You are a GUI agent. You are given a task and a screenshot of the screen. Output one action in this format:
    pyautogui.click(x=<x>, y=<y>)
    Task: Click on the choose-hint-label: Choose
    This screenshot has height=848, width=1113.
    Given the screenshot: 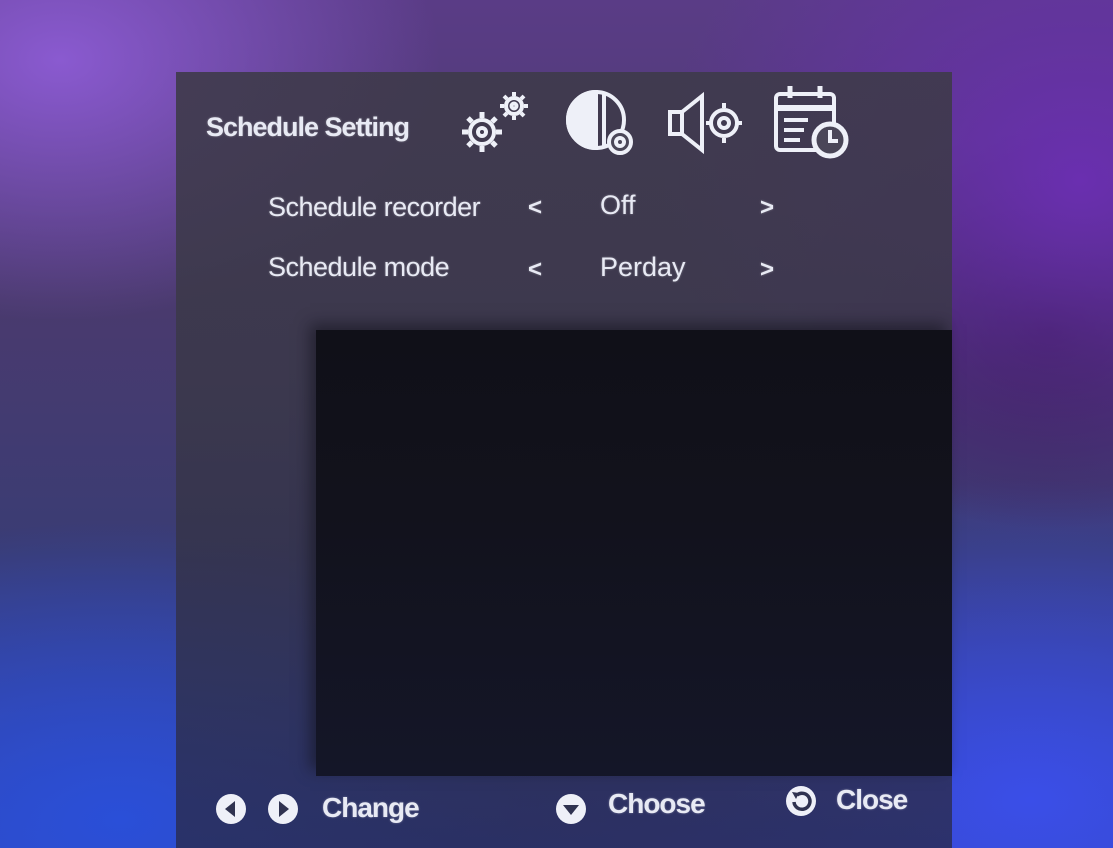 What is the action you would take?
    pyautogui.click(x=657, y=803)
    